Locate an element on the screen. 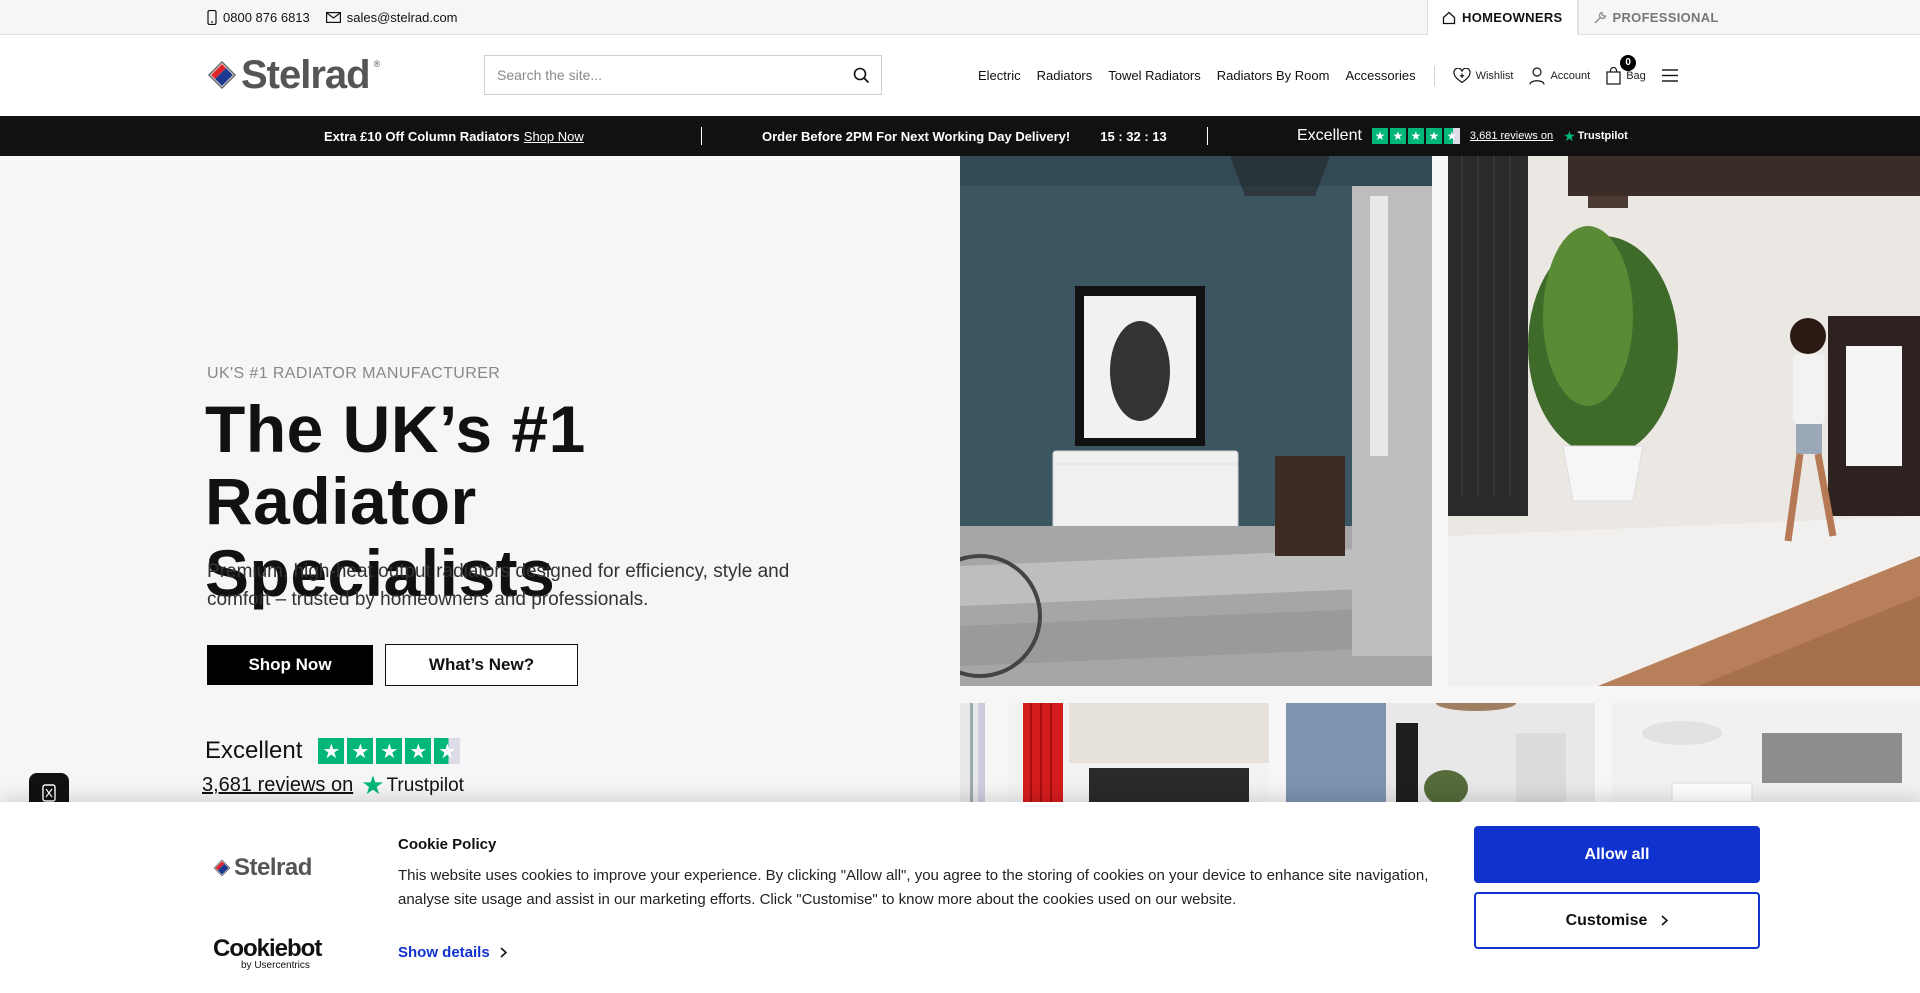 The height and width of the screenshot is (993, 1920). cookiebot-logo: Cookiebot by Usercentrics is located at coordinates (267, 953).